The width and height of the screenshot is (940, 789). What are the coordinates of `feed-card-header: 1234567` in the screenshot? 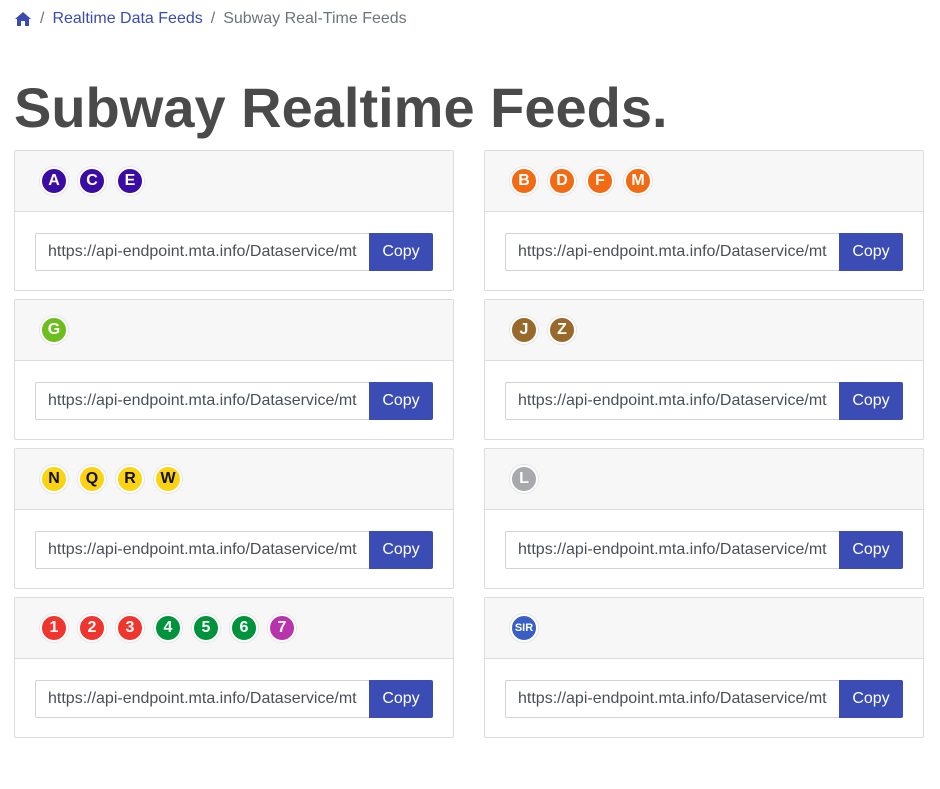 It's located at (234, 628).